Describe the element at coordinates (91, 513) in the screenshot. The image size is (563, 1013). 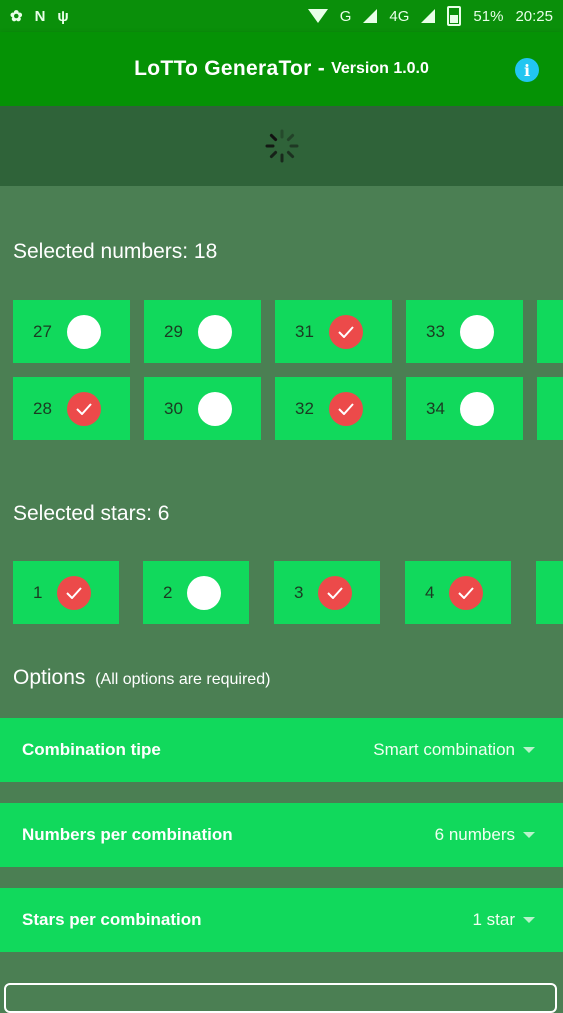
I see `selected-stars-heading: Selected stars: 6` at that location.